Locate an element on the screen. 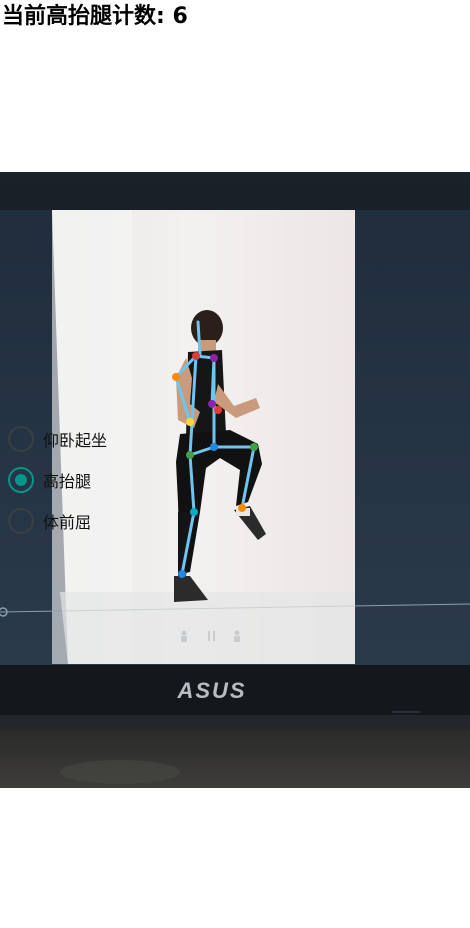 The width and height of the screenshot is (470, 928). radio-button-high-knees is located at coordinates (21, 480).